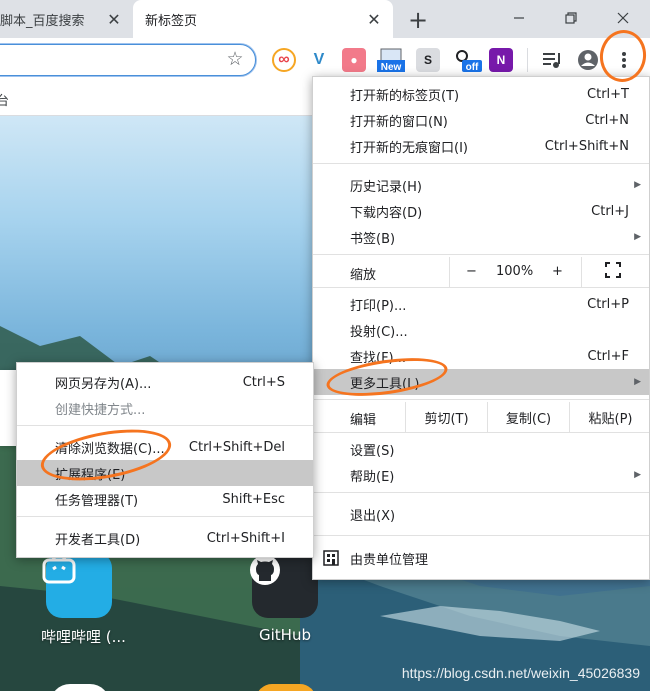 This screenshot has height=691, width=650. What do you see at coordinates (481, 146) in the screenshot?
I see `menu-new-incognito: 打开新的无痕窗口(I) Ctrl+Shift+N` at bounding box center [481, 146].